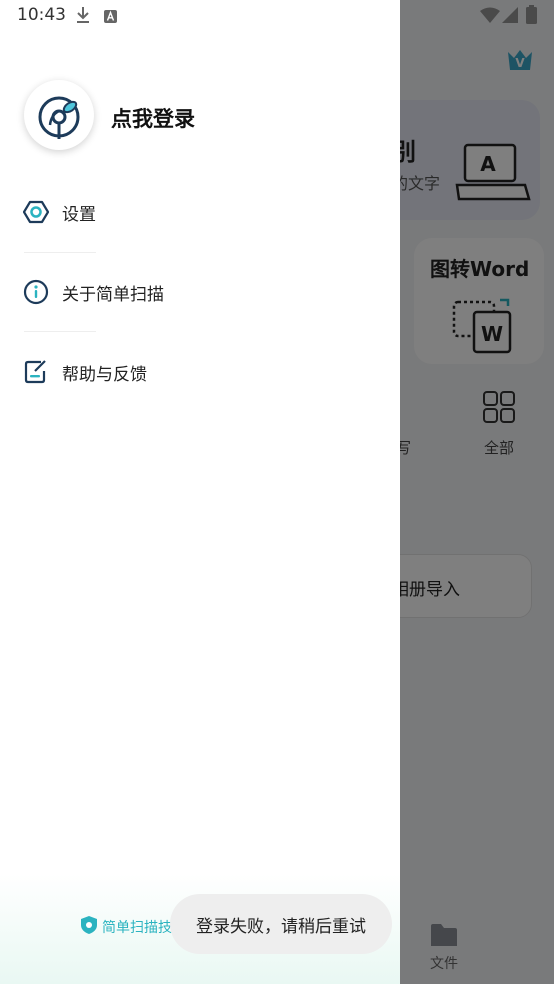  What do you see at coordinates (104, 374) in the screenshot?
I see `menu-item-feedback-label: 帮助与反馈` at bounding box center [104, 374].